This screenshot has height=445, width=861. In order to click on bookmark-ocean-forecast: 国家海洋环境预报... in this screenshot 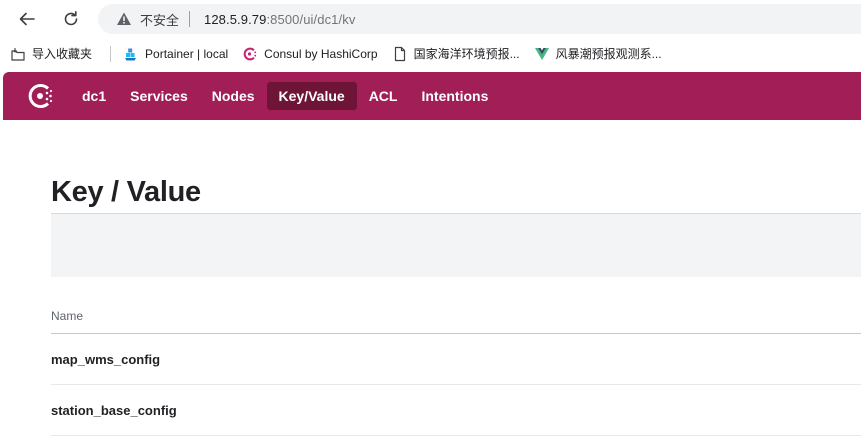, I will do `click(456, 54)`.